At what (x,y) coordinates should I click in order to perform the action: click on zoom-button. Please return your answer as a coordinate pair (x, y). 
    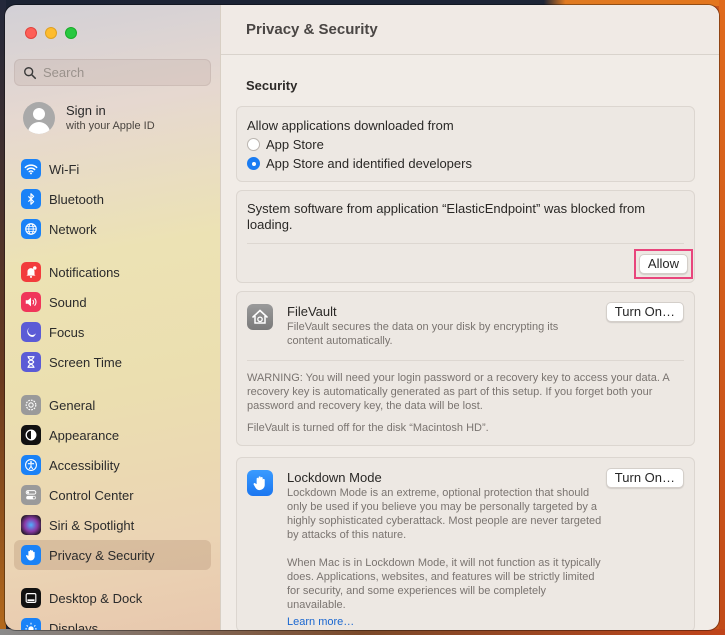
    Looking at the image, I should click on (71, 33).